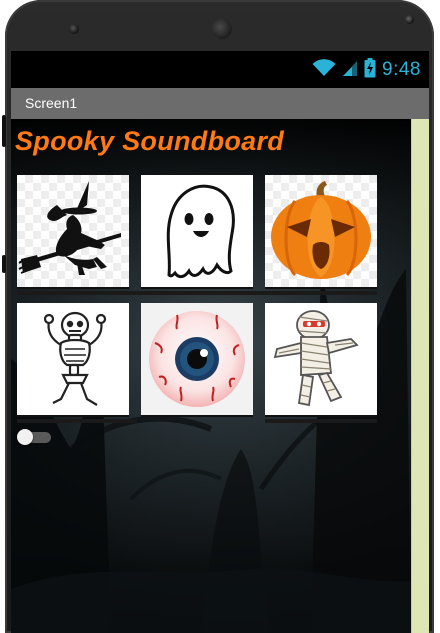 Image resolution: width=440 pixels, height=633 pixels. I want to click on cell-signal-icon, so click(350, 70).